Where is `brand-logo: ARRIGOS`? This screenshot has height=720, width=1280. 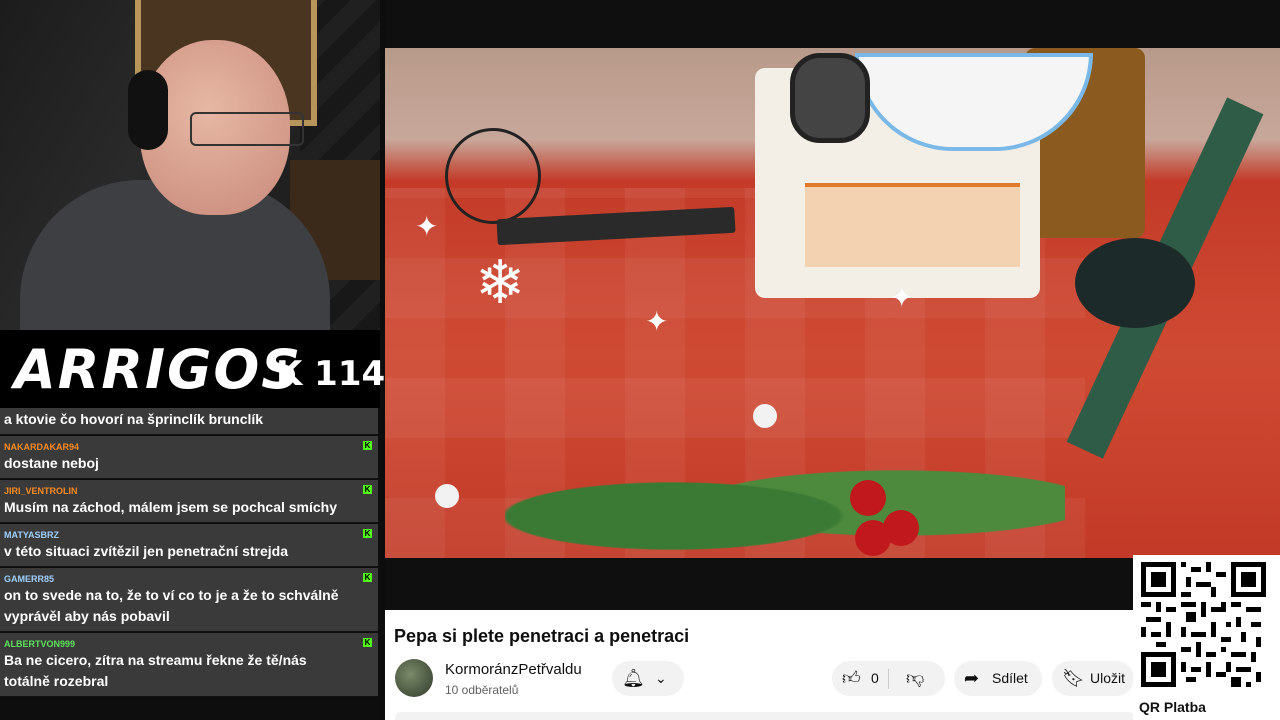 brand-logo: ARRIGOS is located at coordinates (158, 369).